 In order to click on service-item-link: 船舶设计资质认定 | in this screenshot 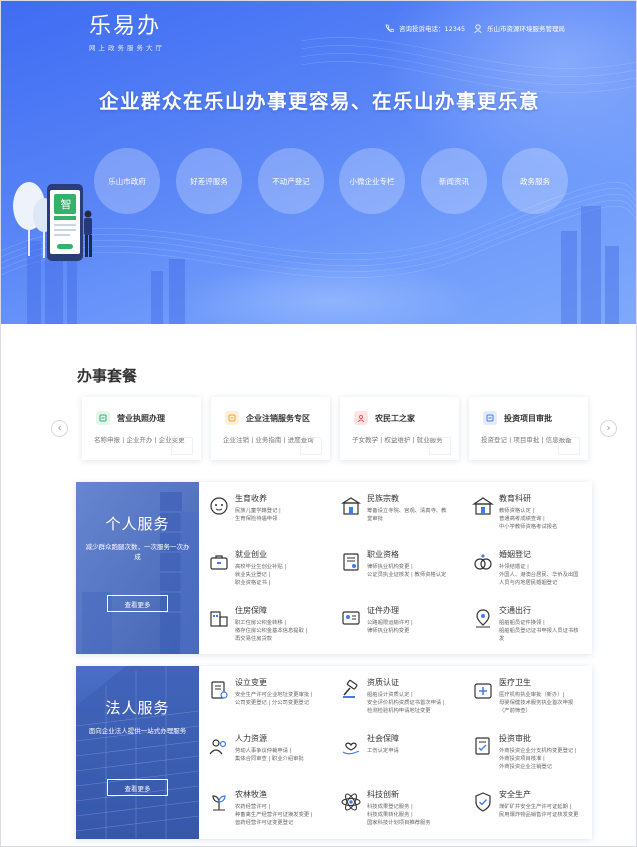, I will do `click(390, 694)`.